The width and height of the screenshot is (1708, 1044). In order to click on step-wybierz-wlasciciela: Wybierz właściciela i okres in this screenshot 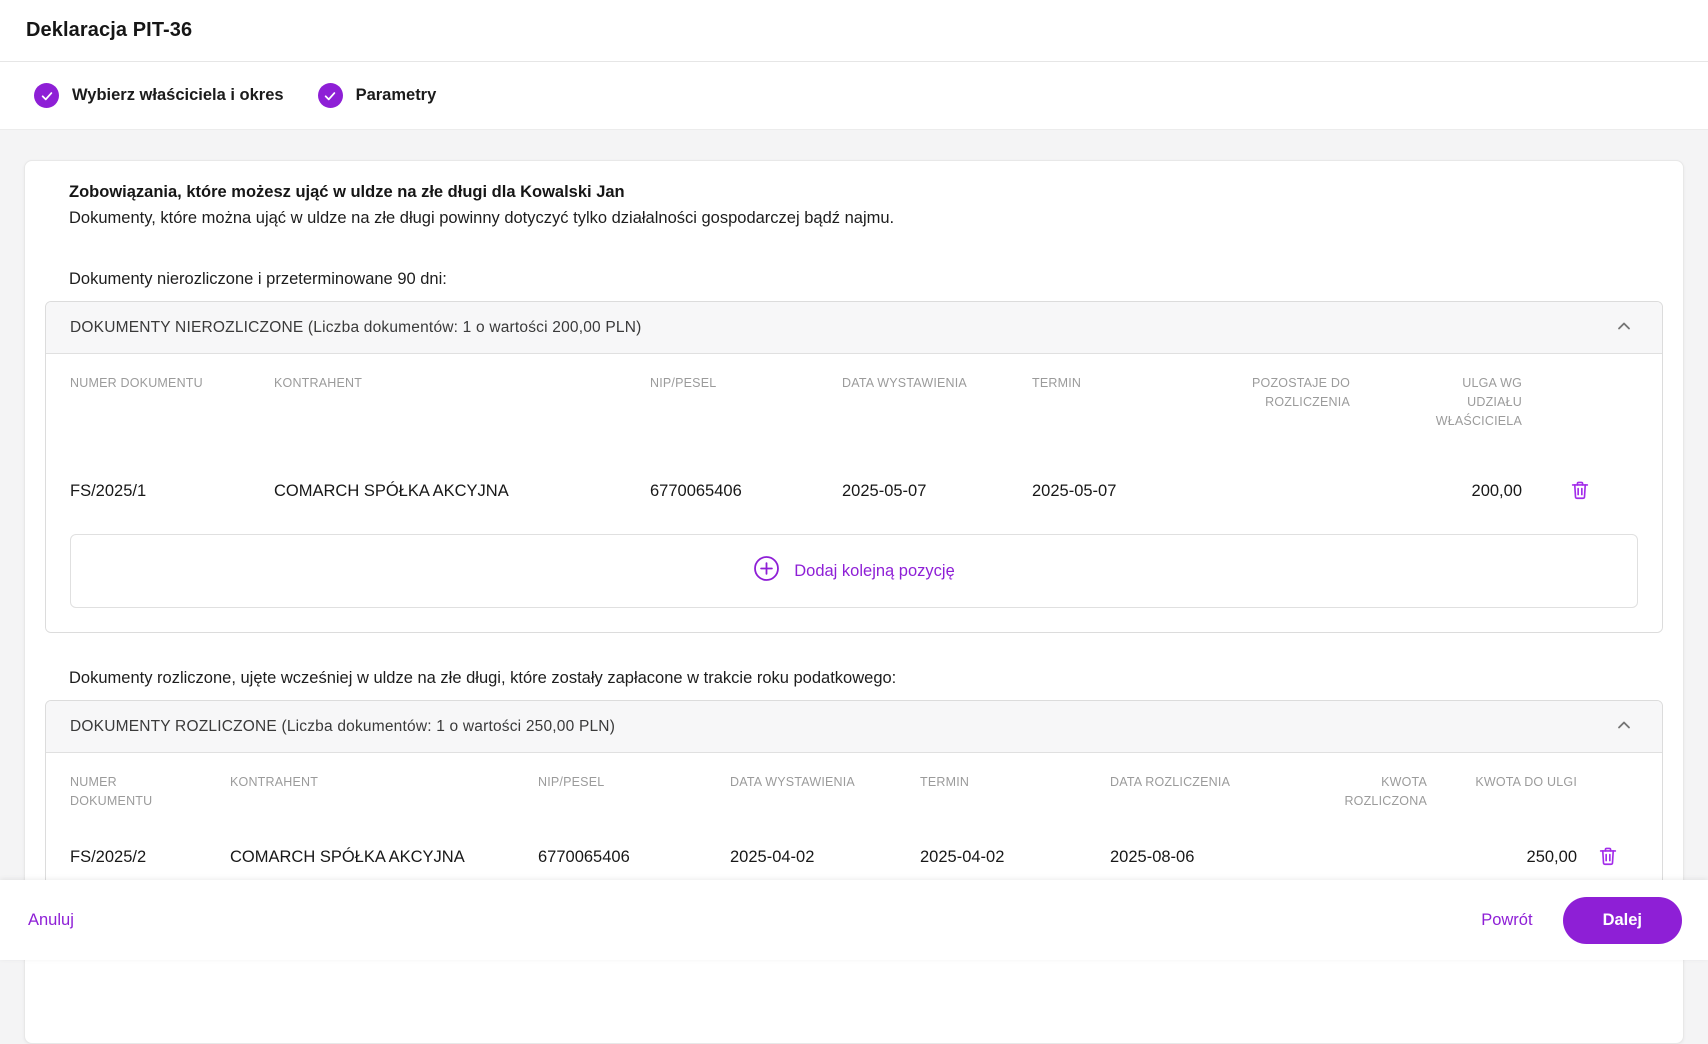, I will do `click(159, 95)`.